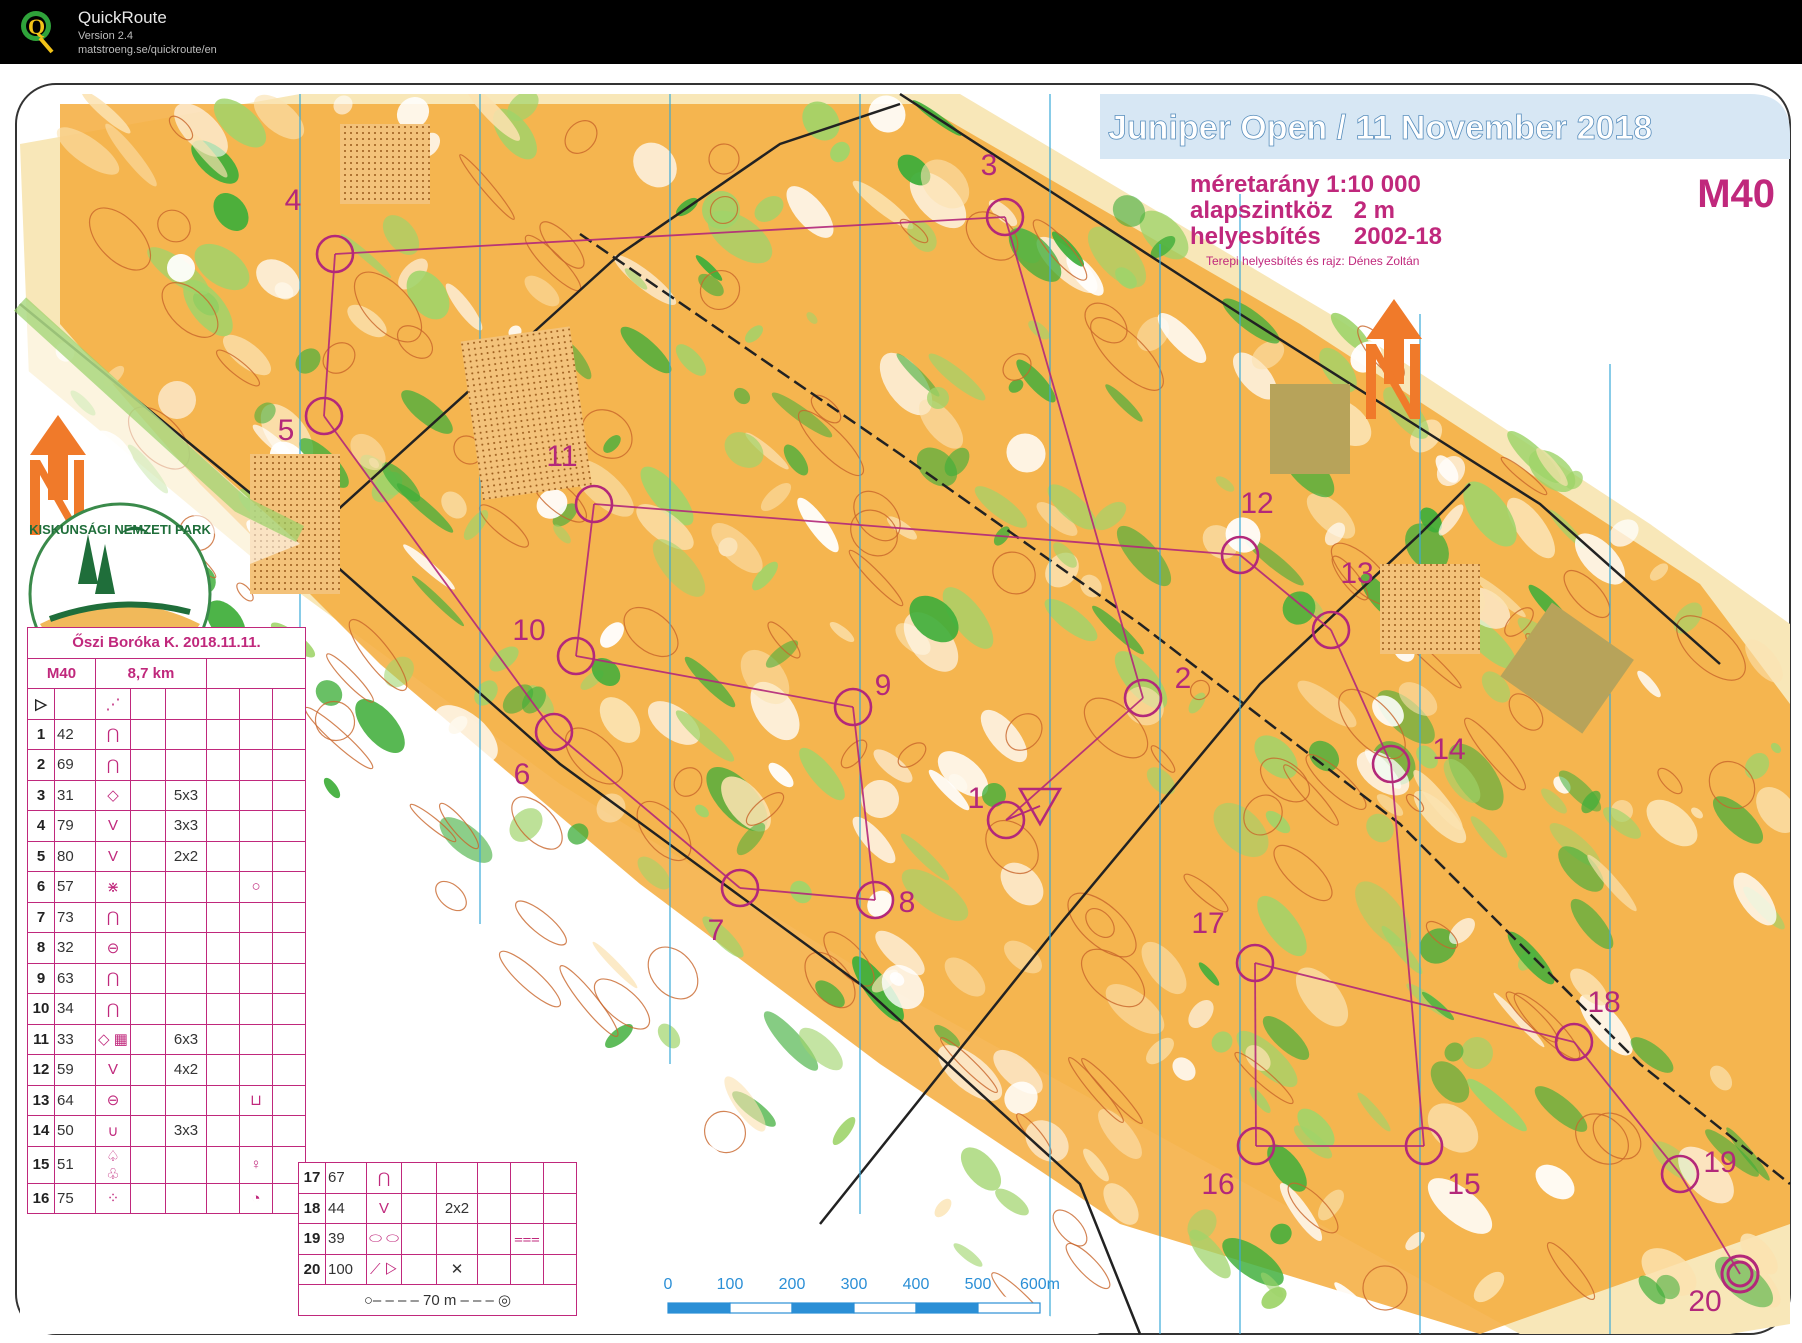 This screenshot has height=1343, width=1802. I want to click on control-code: 39, so click(346, 1239).